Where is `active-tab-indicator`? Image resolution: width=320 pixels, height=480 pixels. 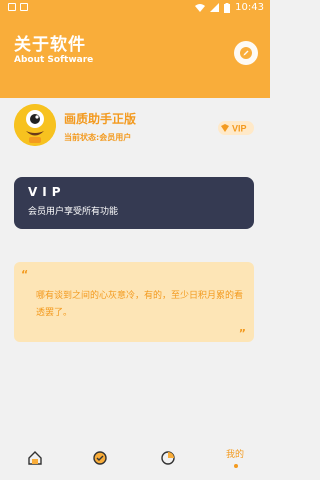
active-tab-indicator is located at coordinates (236, 466).